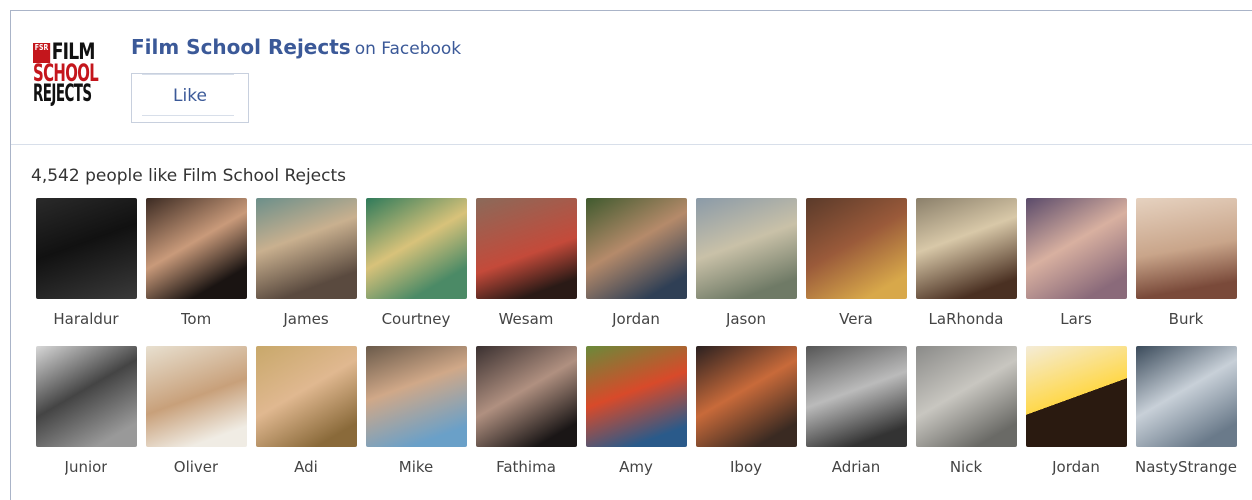 The image size is (1252, 500). I want to click on fan-face: James, so click(306, 272).